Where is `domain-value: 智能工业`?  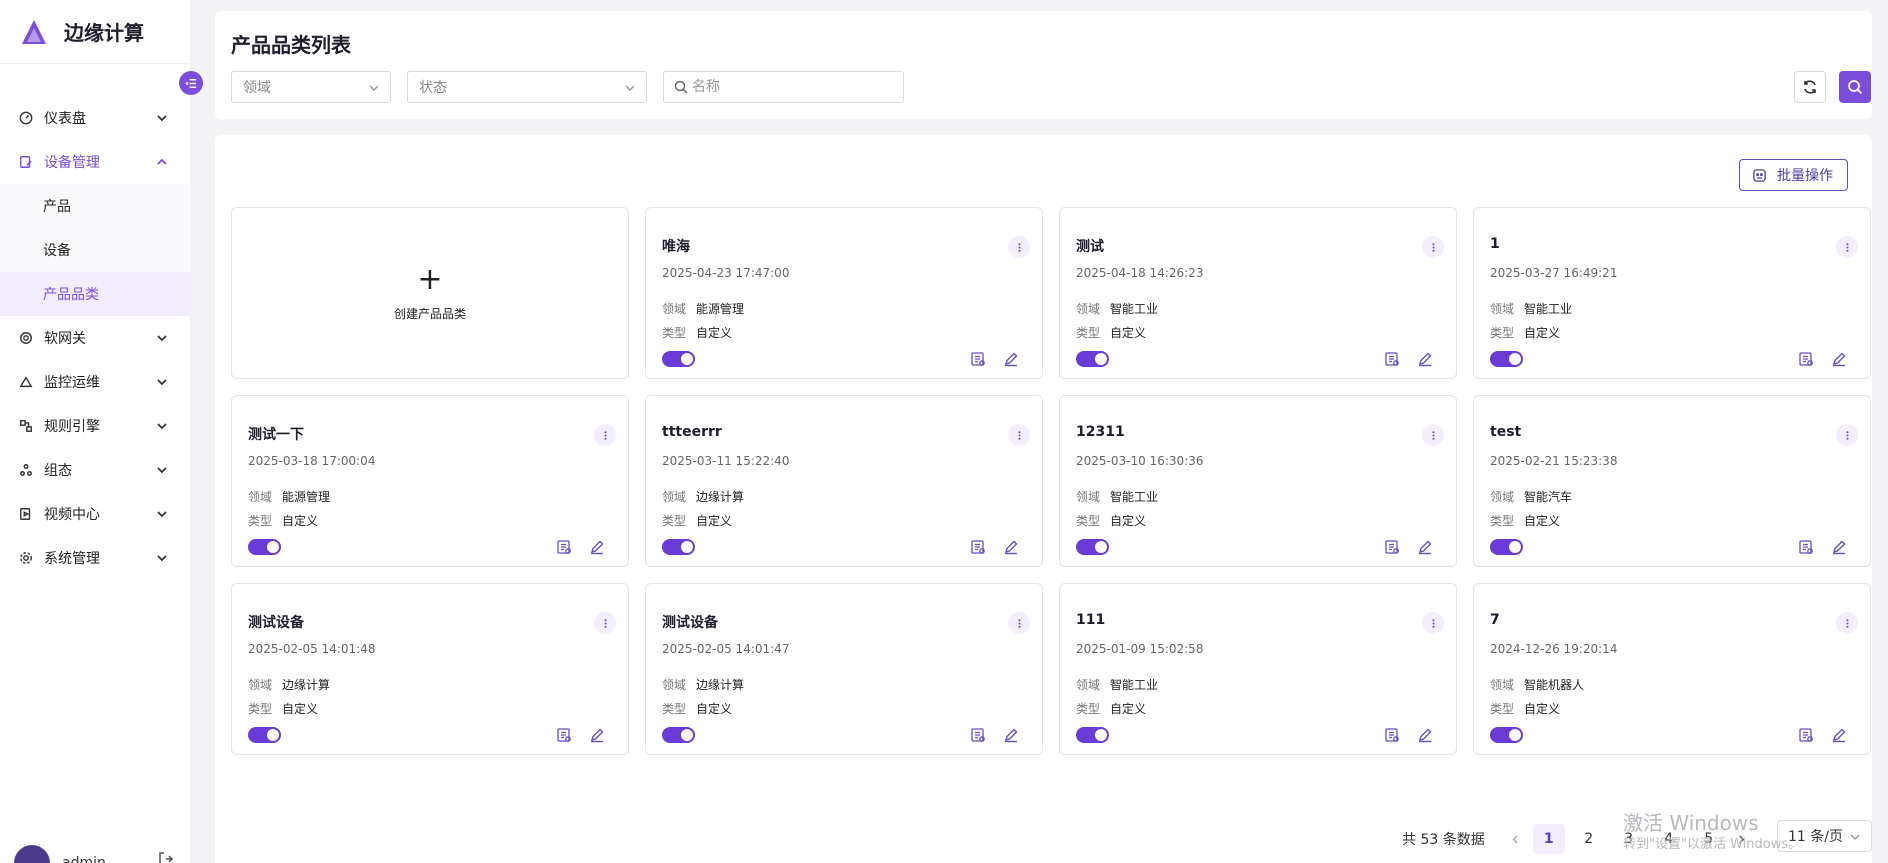 domain-value: 智能工业 is located at coordinates (1548, 309).